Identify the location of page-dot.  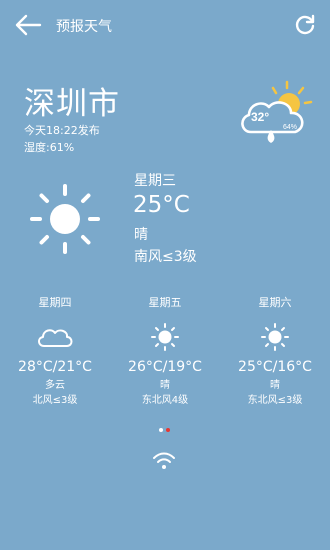
(161, 430).